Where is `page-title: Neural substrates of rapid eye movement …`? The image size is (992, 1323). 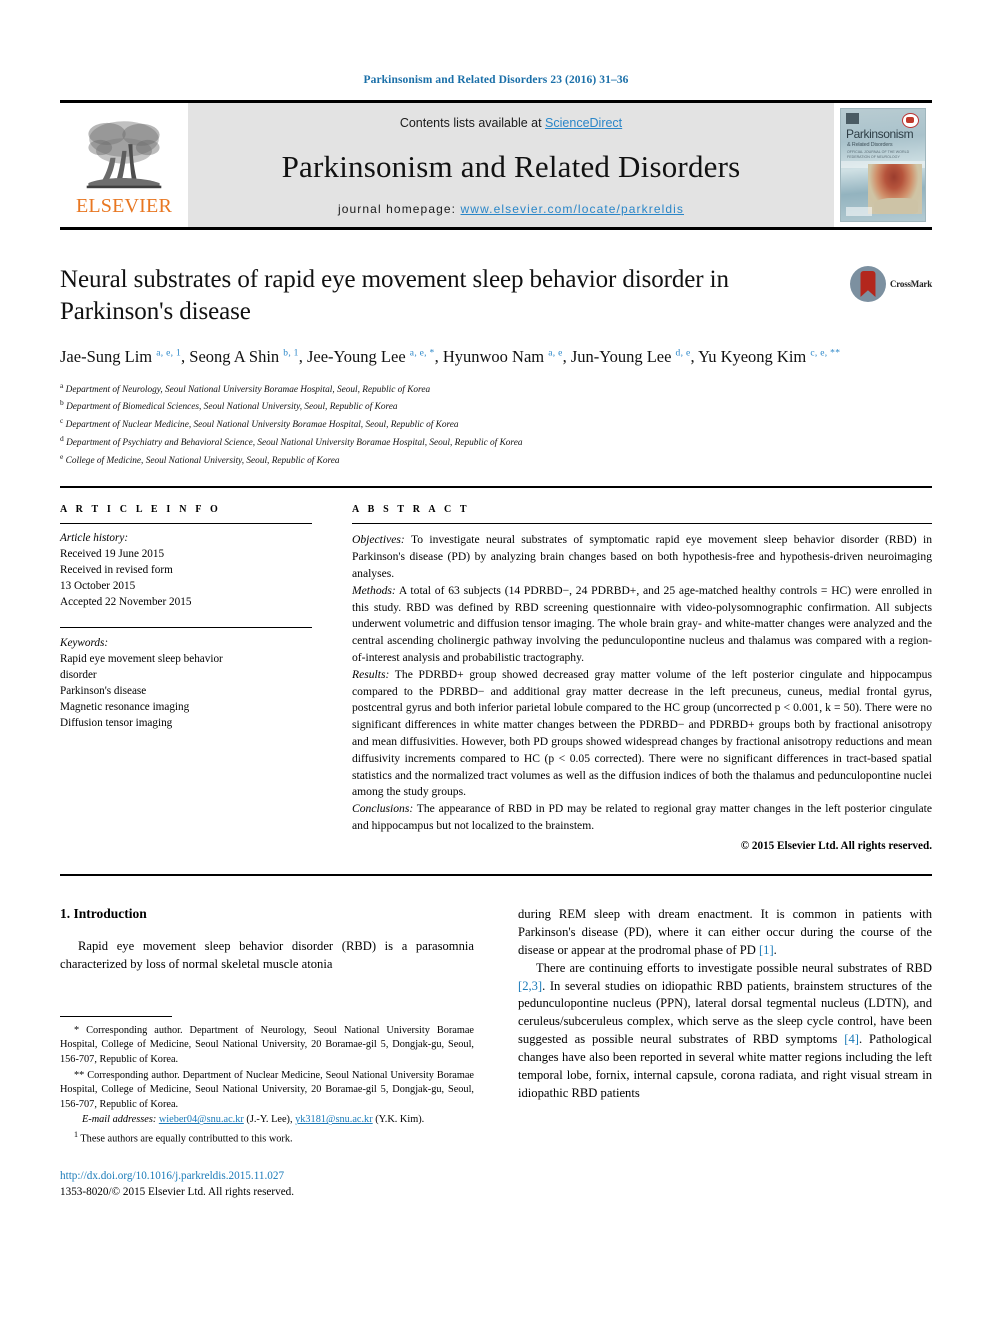
page-title: Neural substrates of rapid eye movement … is located at coordinates (394, 295).